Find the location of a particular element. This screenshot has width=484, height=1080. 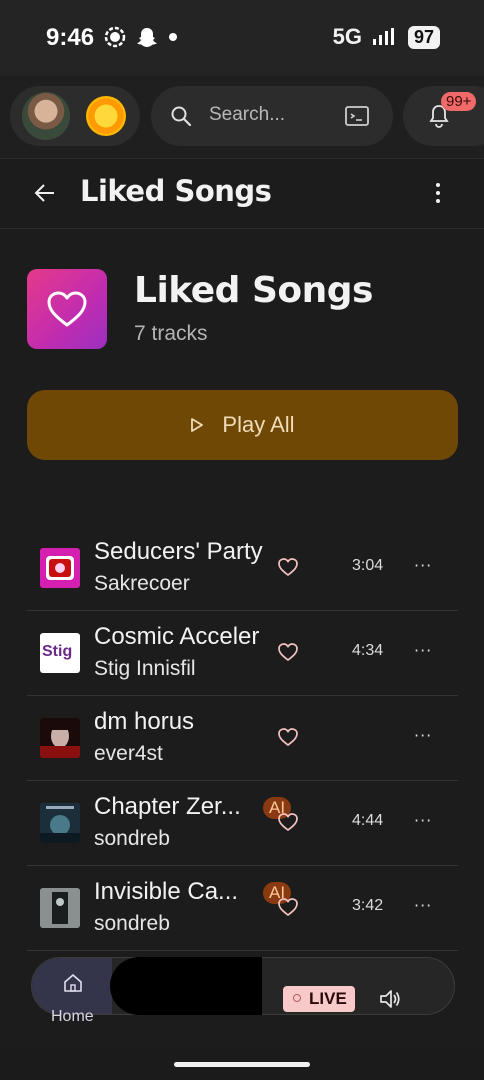

track-artist: Stig Innisfil is located at coordinates (145, 668).